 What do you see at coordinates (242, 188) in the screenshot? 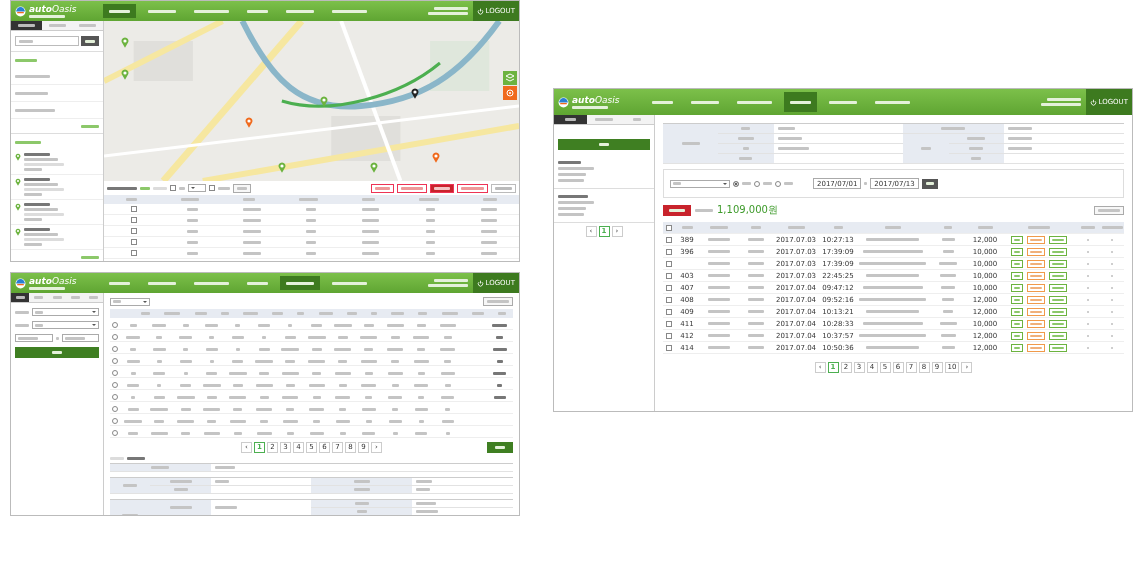
I see `research-button` at bounding box center [242, 188].